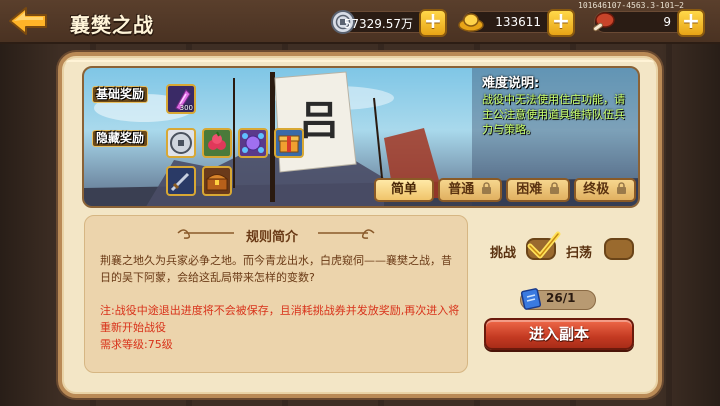 This screenshot has width=720, height=406. What do you see at coordinates (471, 22) in the screenshot?
I see `gold-ingot-icon` at bounding box center [471, 22].